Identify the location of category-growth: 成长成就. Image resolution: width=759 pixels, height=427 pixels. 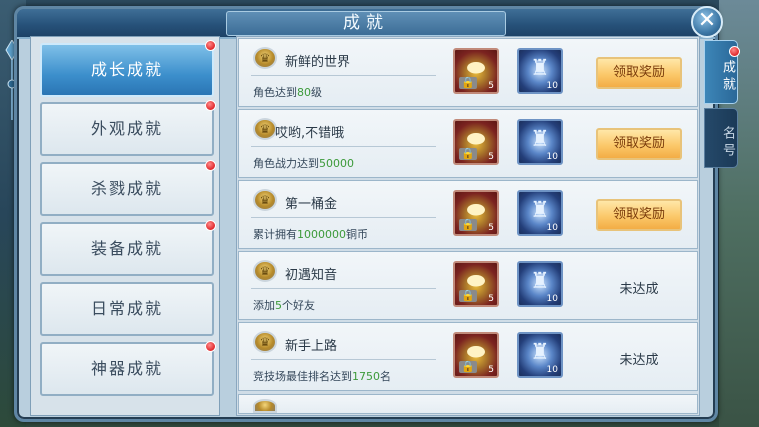
(127, 70).